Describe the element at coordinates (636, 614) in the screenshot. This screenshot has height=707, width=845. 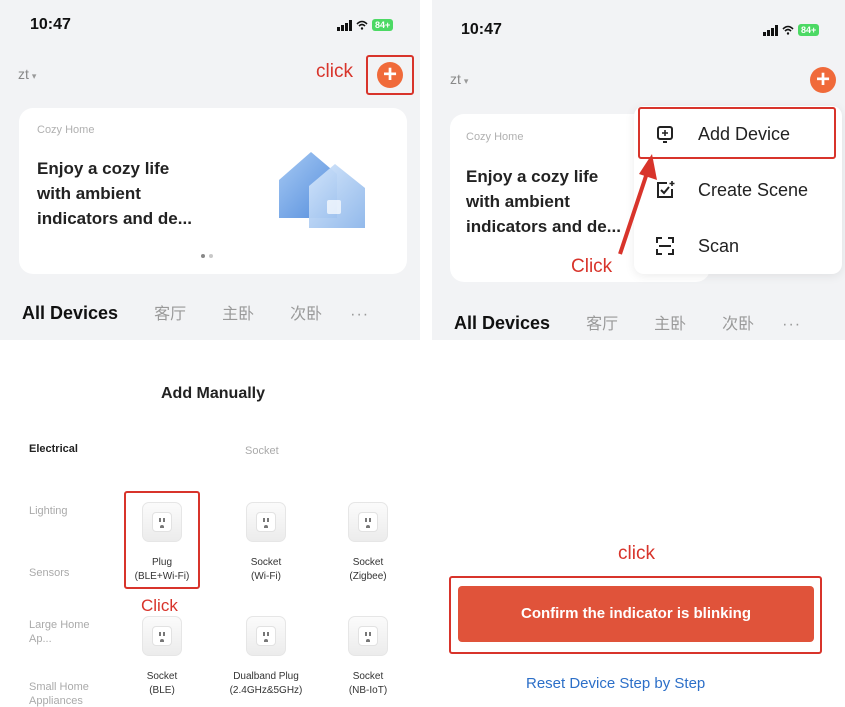
I see `confirm-indicator-button: Confirm the indicator is blinking` at that location.